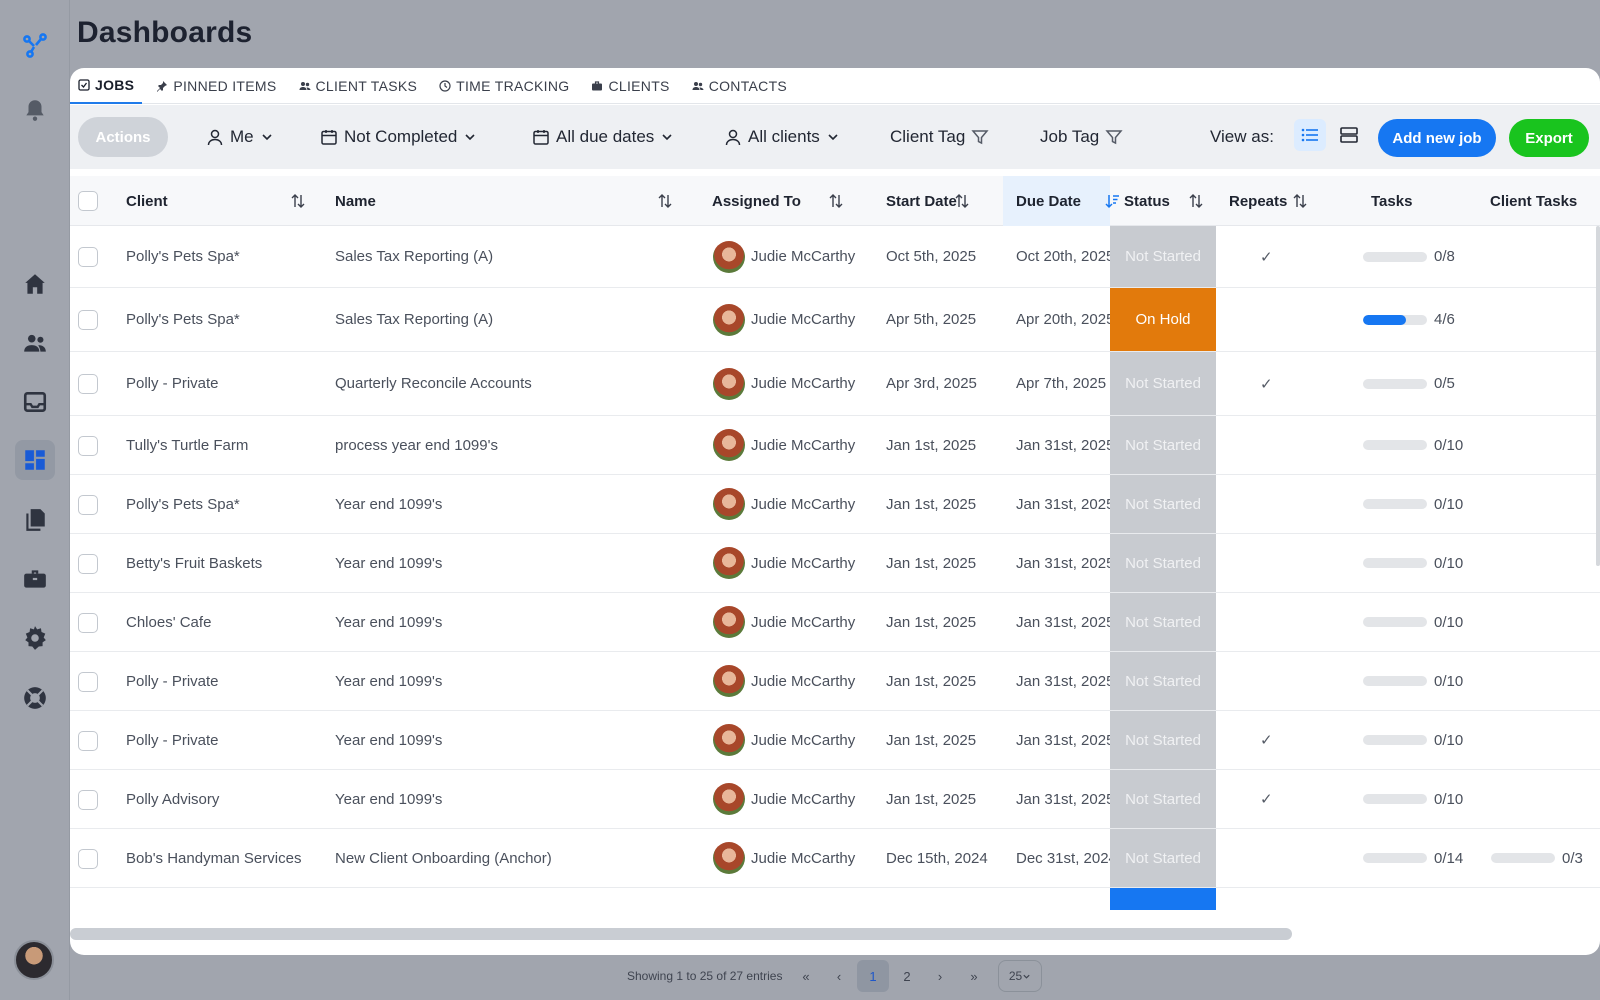 The height and width of the screenshot is (1000, 1600). What do you see at coordinates (123, 137) in the screenshot?
I see `actions-button: Actions` at bounding box center [123, 137].